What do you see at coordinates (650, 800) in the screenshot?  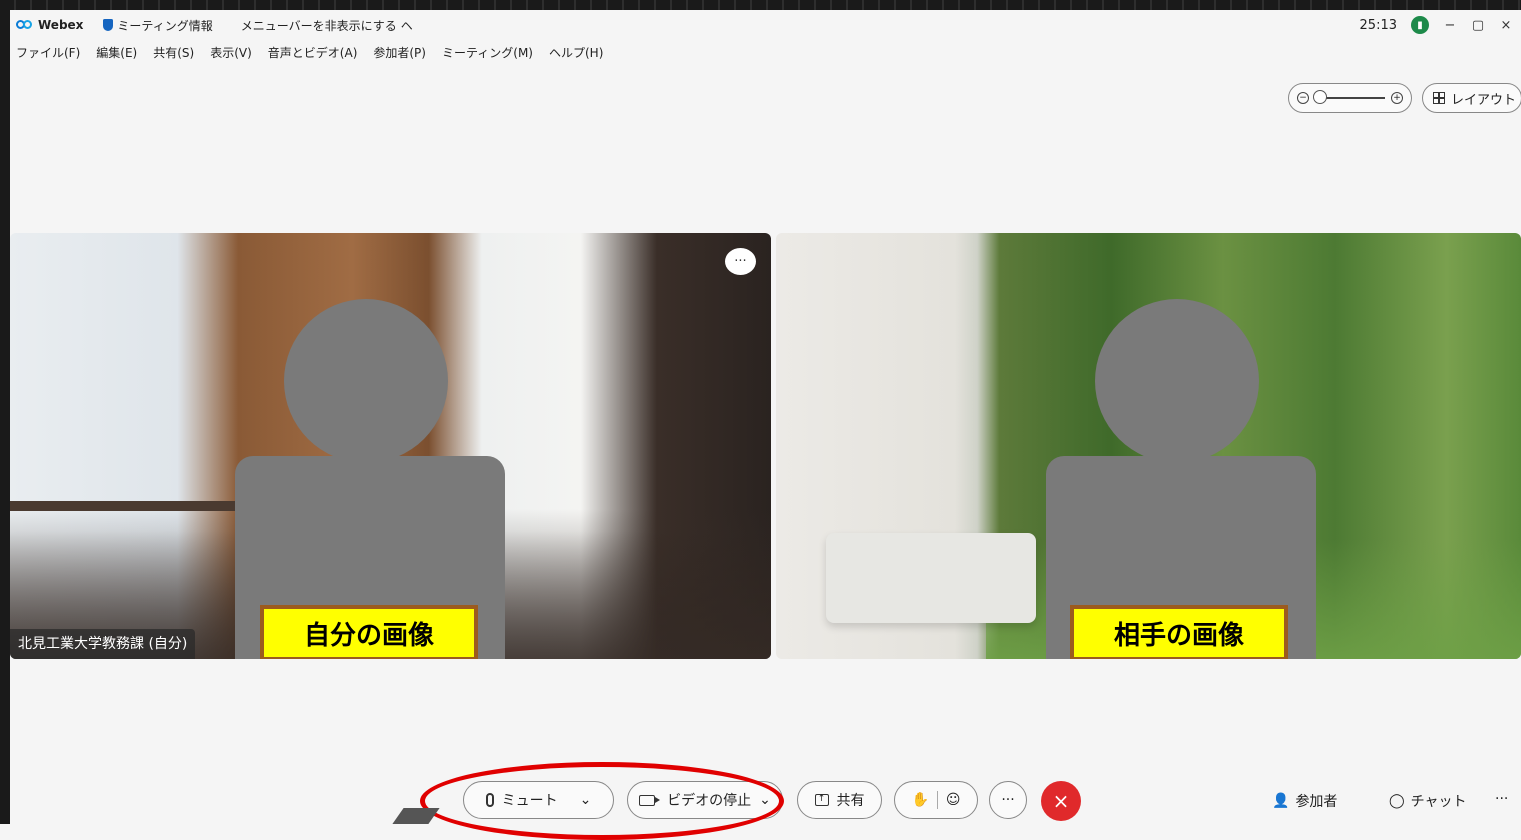 I see `camera-icon` at bounding box center [650, 800].